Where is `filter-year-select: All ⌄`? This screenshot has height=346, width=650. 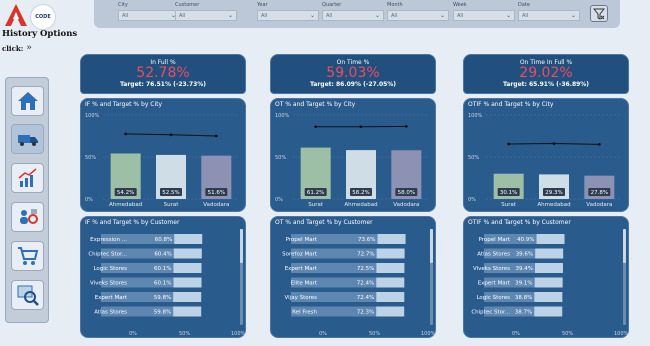
filter-year-select: All ⌄ is located at coordinates (288, 15).